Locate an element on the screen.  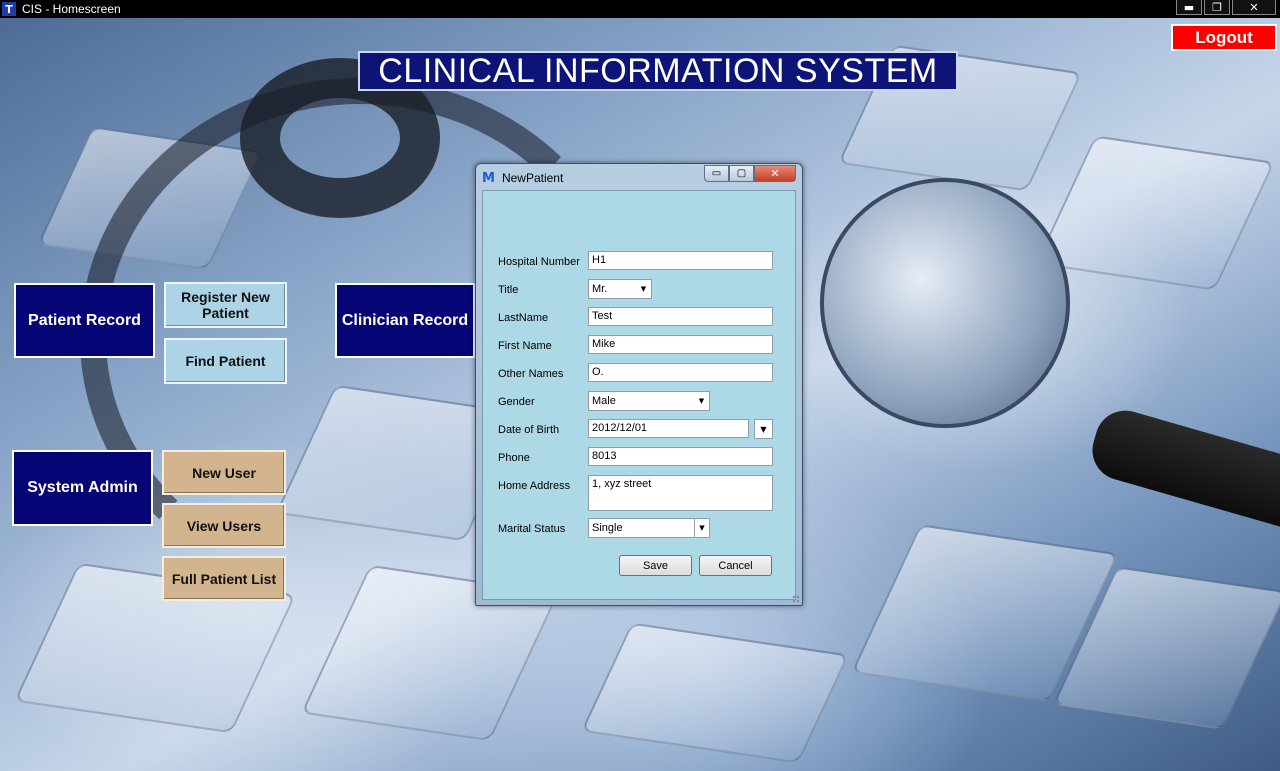
gender-select: Male ▼ is located at coordinates (649, 401).